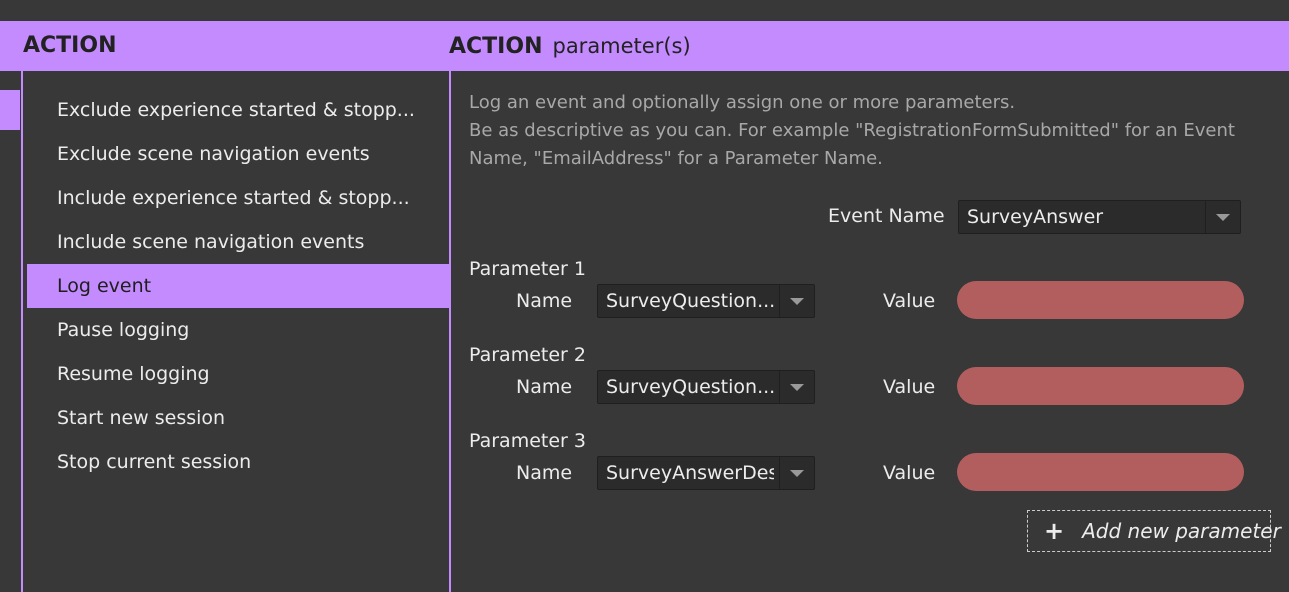 The height and width of the screenshot is (592, 1289). I want to click on parameter-2-value-input, so click(1100, 386).